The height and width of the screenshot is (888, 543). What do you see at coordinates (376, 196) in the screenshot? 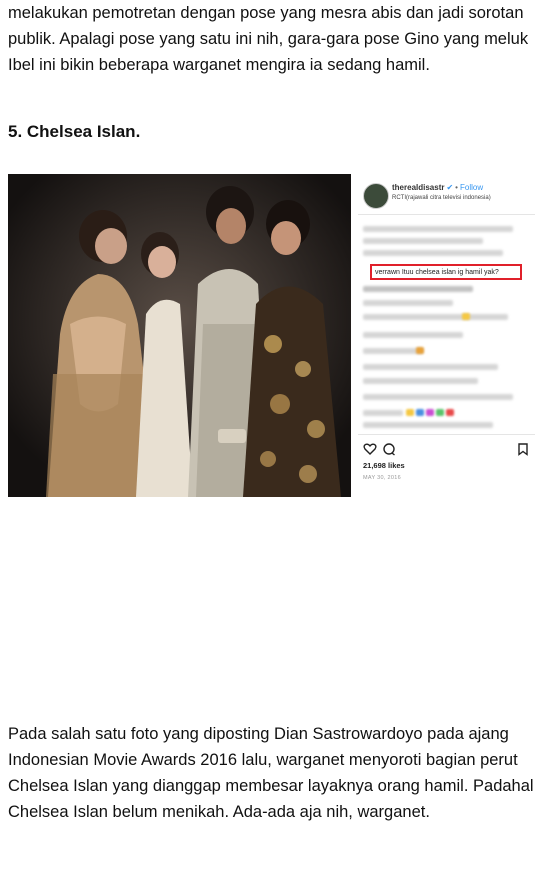
I see `avatar` at bounding box center [376, 196].